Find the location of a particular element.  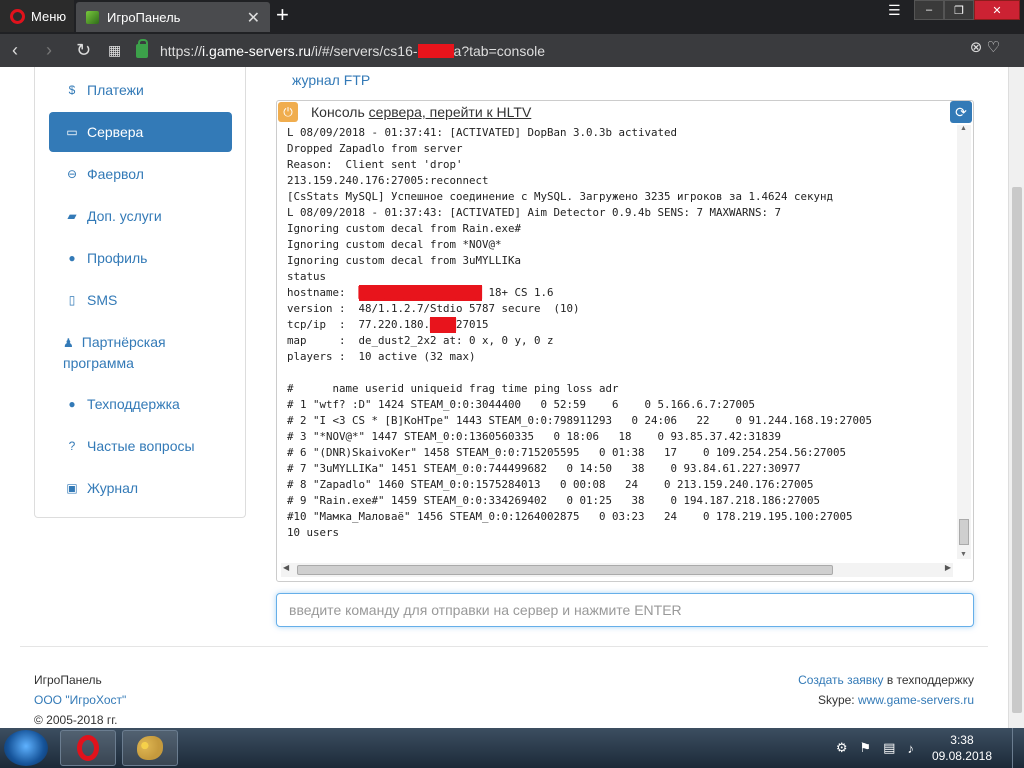

opera-icon is located at coordinates (88, 748).